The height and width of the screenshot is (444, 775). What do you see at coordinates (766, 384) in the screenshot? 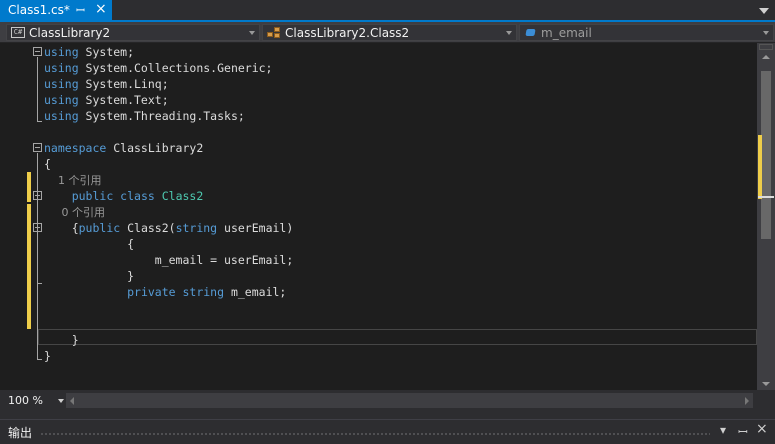
I see `scroll-down-arrow-icon` at bounding box center [766, 384].